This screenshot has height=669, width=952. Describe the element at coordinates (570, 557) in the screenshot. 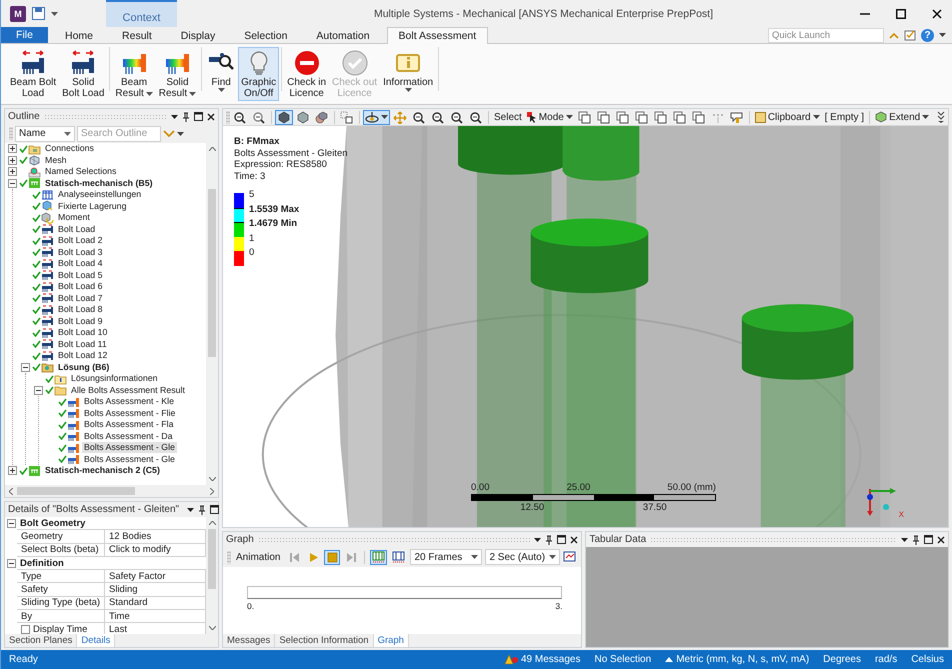

I see `export-icon` at that location.